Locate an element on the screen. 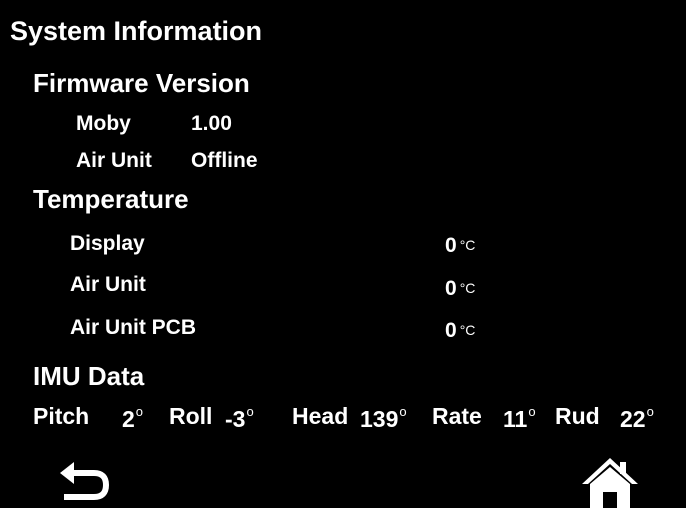 The image size is (686, 508). moby-label: Moby is located at coordinates (103, 123).